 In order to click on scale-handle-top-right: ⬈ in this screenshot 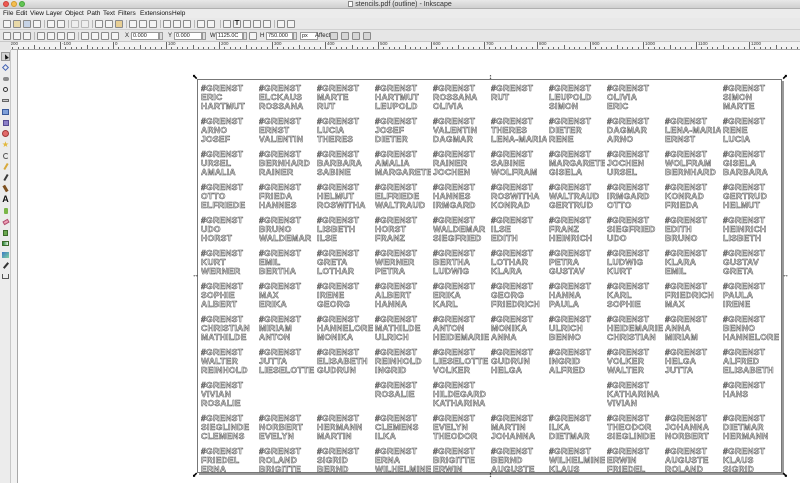, I will do `click(785, 77)`.